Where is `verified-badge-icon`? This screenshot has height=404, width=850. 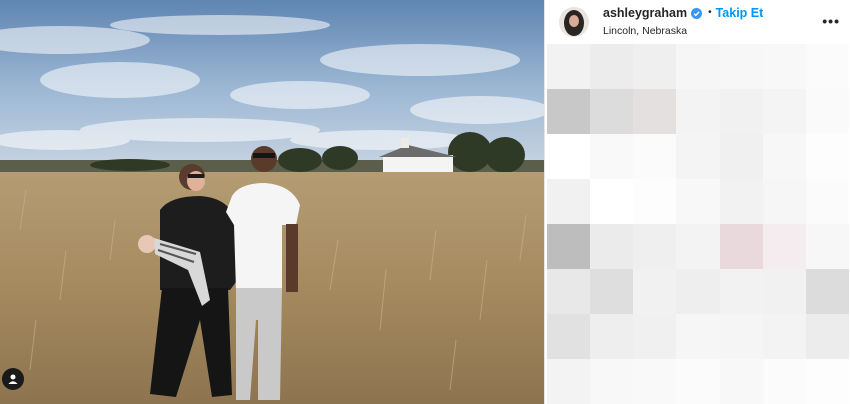
verified-badge-icon is located at coordinates (697, 13).